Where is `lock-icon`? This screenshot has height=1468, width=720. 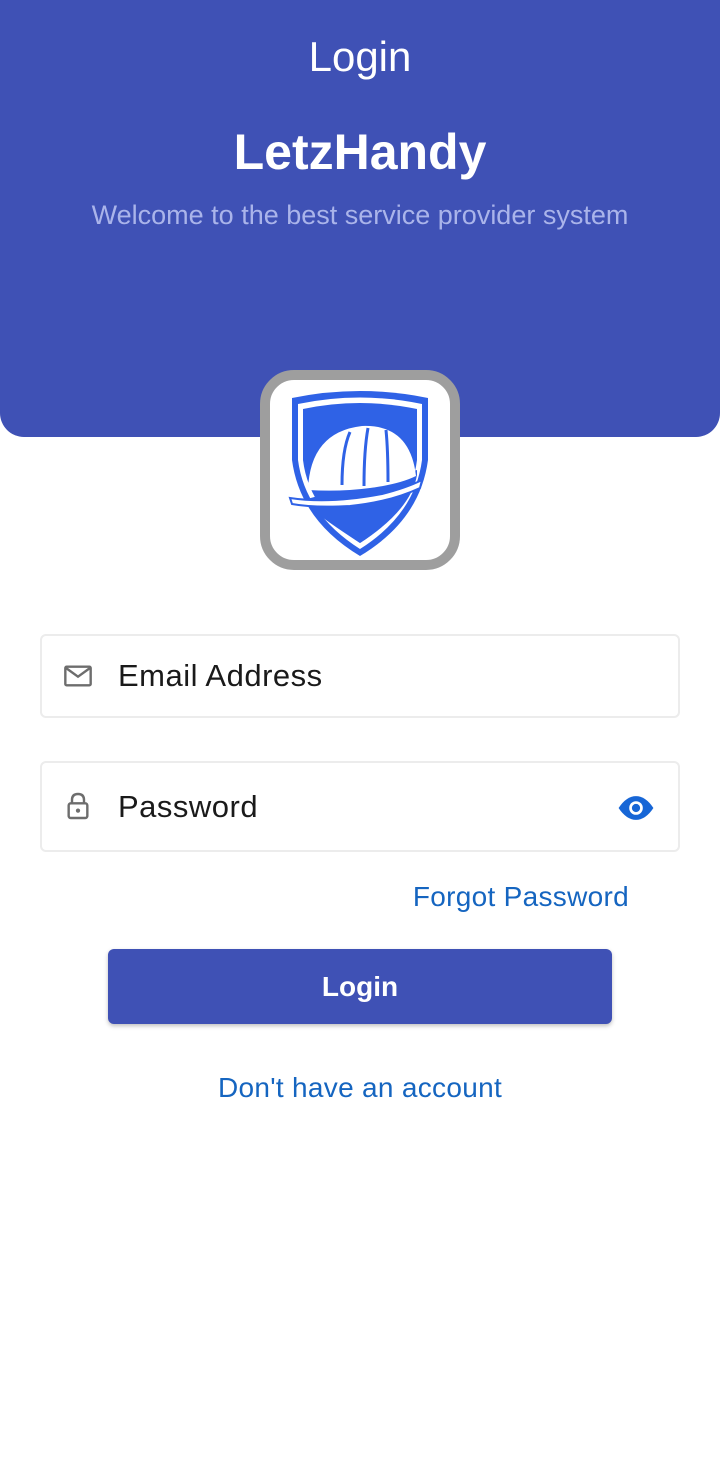
lock-icon is located at coordinates (78, 806).